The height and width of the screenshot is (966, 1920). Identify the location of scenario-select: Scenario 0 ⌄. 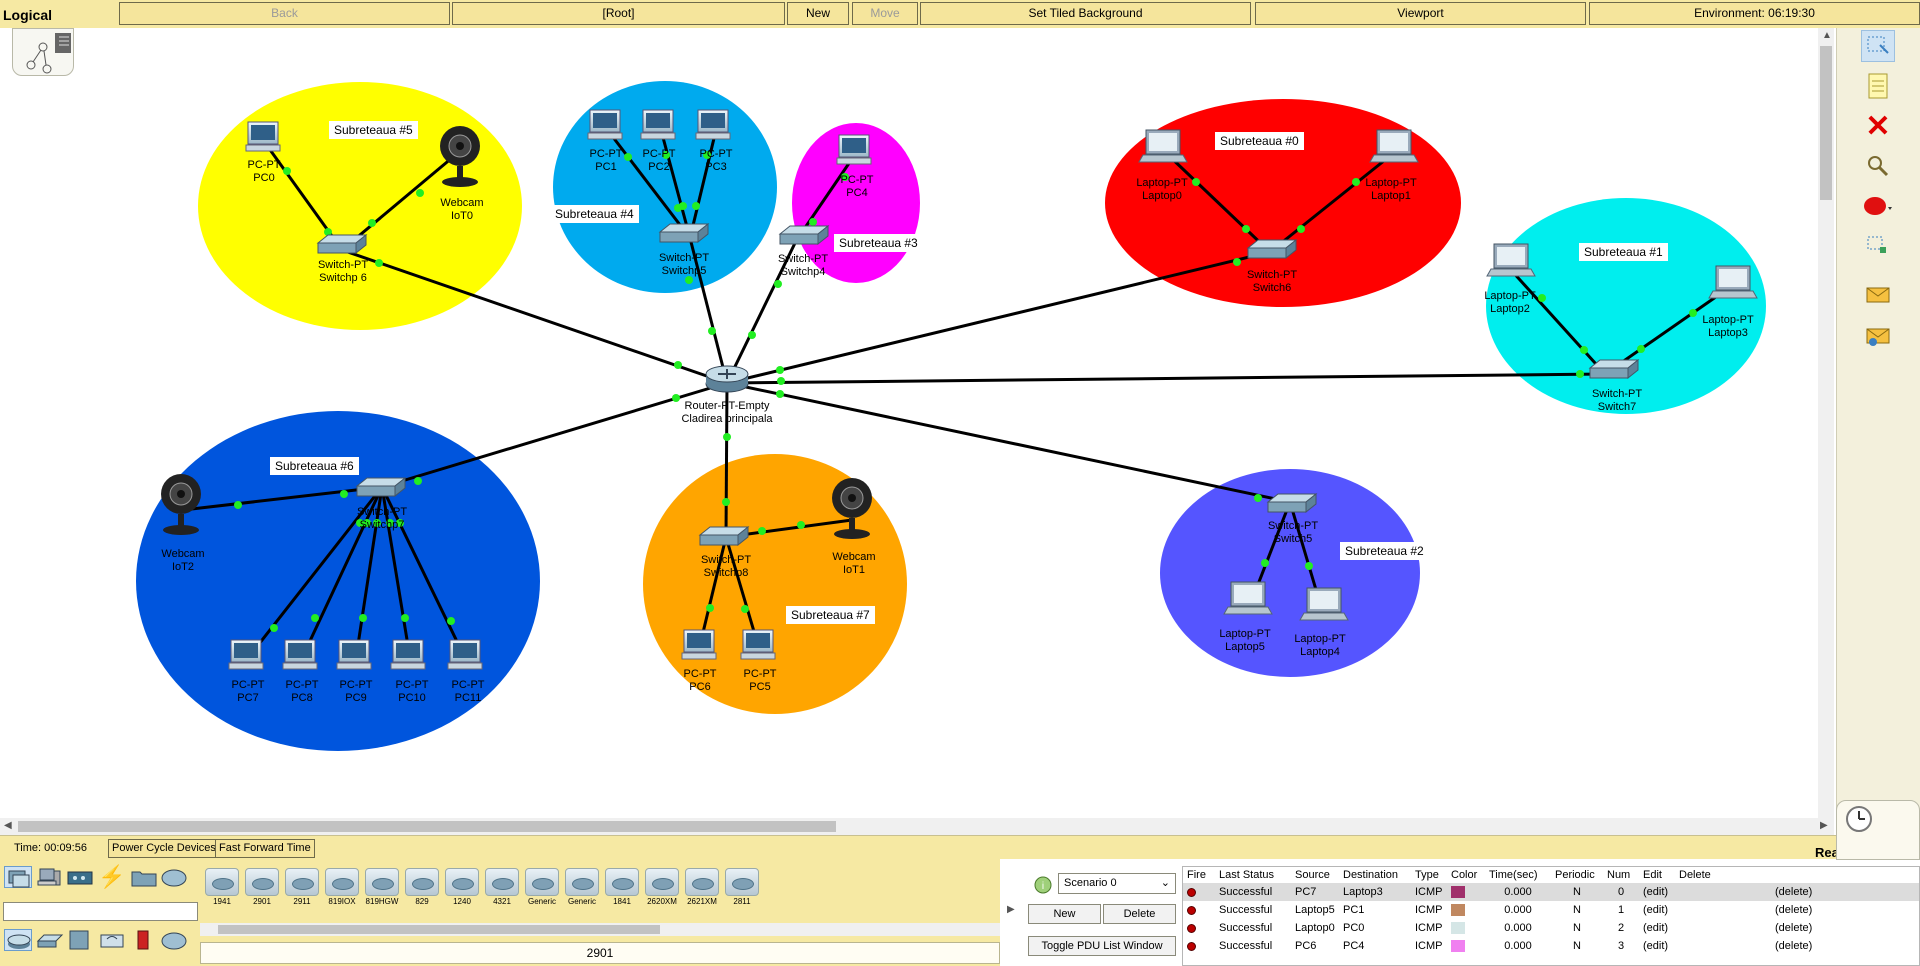
(1117, 883).